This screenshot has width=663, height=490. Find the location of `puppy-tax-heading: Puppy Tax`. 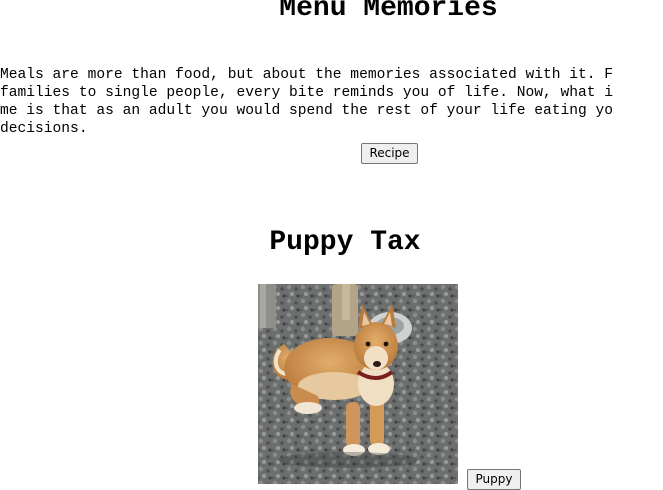

puppy-tax-heading: Puppy Tax is located at coordinates (345, 242).